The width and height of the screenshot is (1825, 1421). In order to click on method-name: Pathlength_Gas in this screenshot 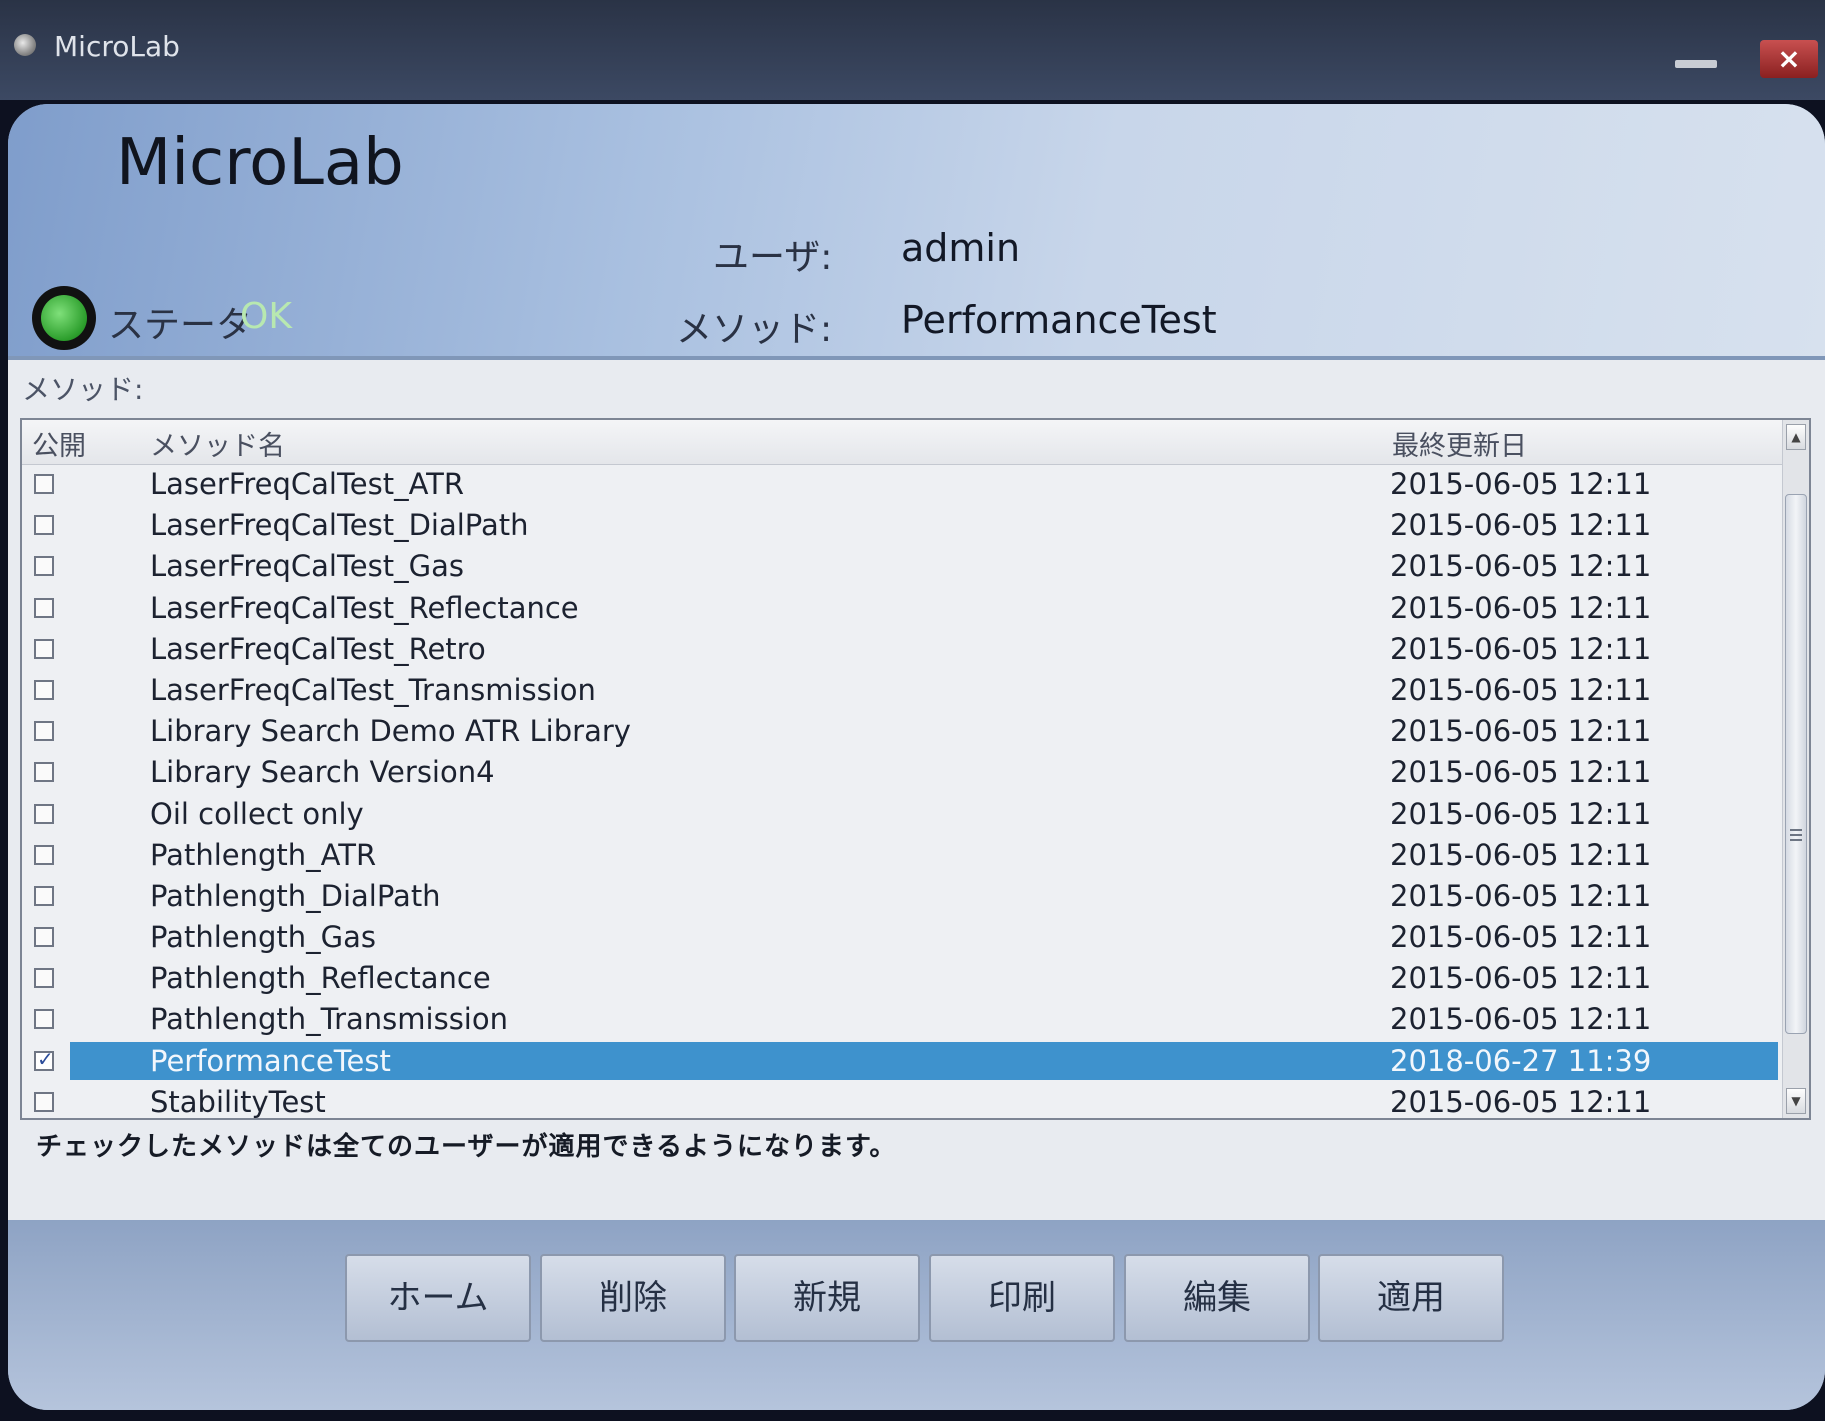, I will do `click(263, 937)`.